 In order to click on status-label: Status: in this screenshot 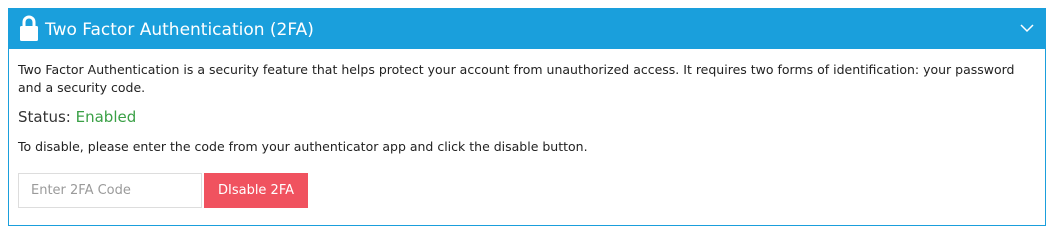, I will do `click(47, 117)`.